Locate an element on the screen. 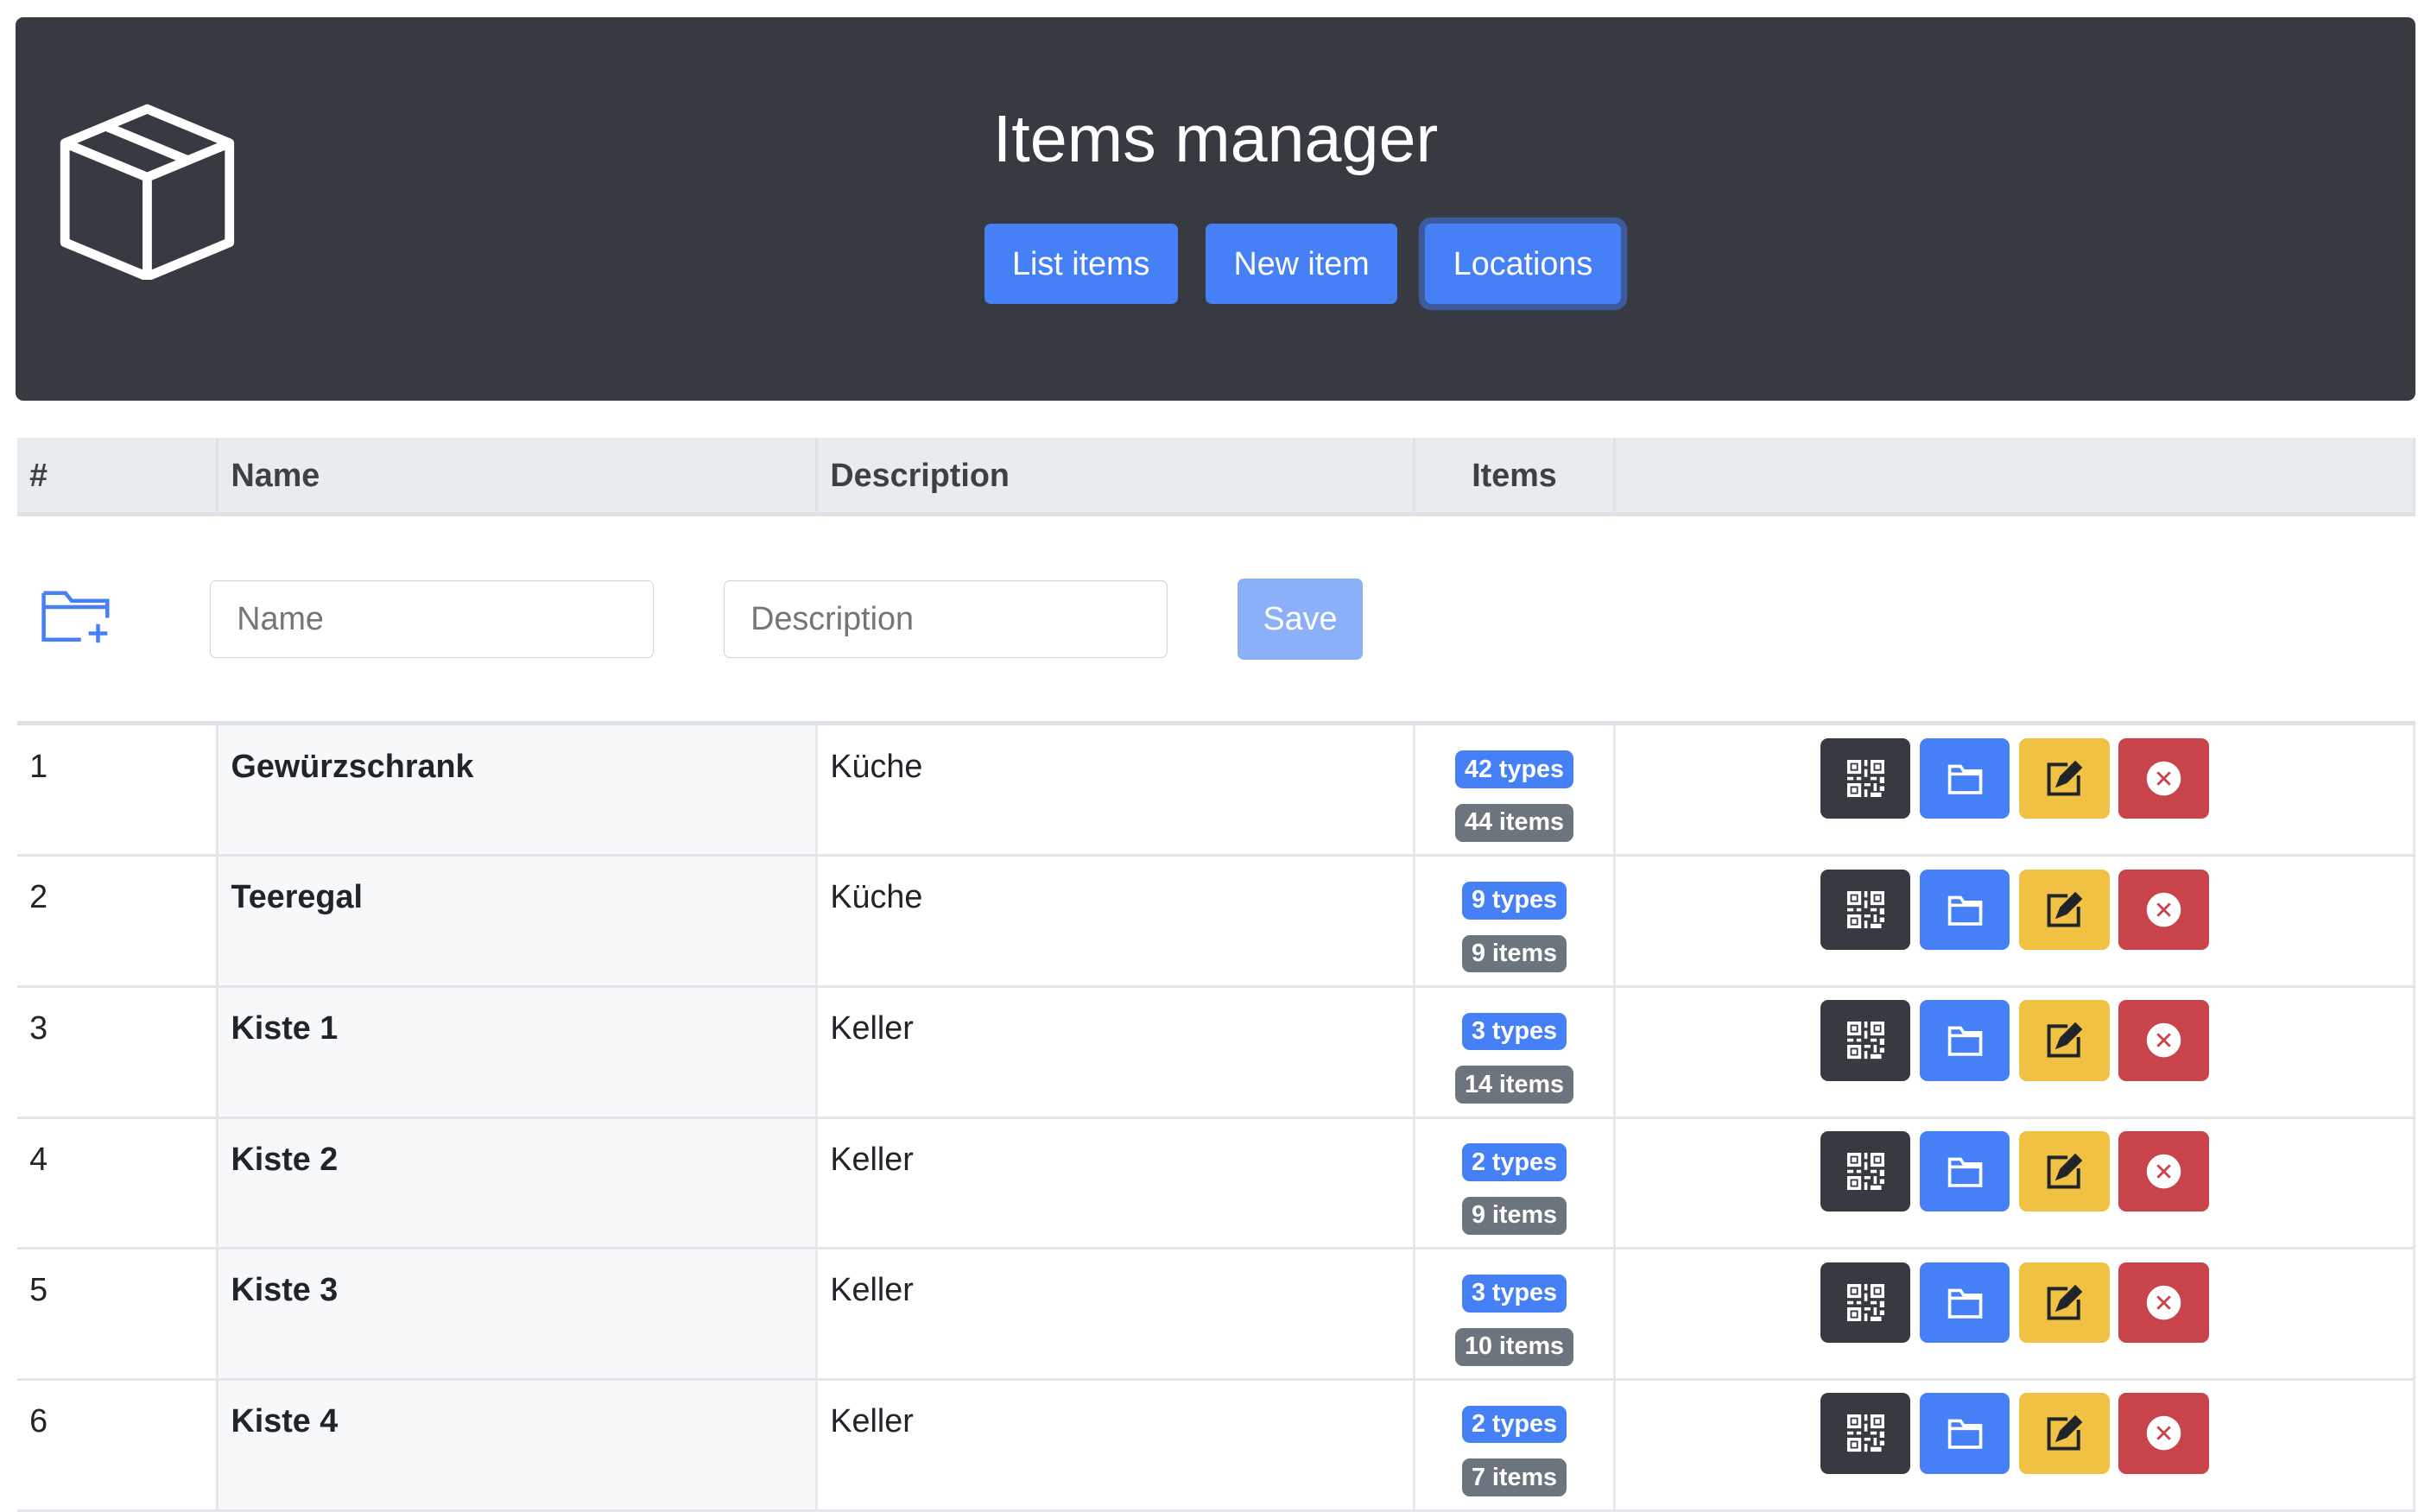 The image size is (2431, 1512). row-name: Kiste 1 is located at coordinates (517, 1052).